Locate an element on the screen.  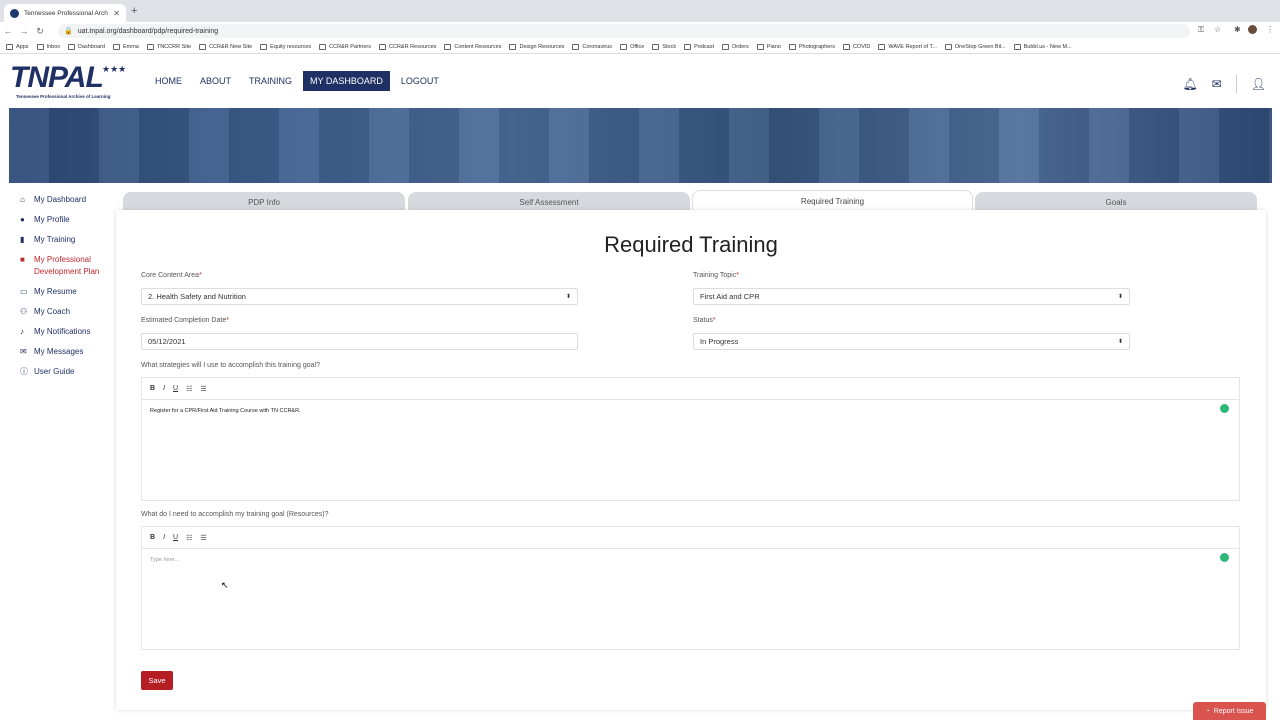
back-icon: ← is located at coordinates (8, 31).